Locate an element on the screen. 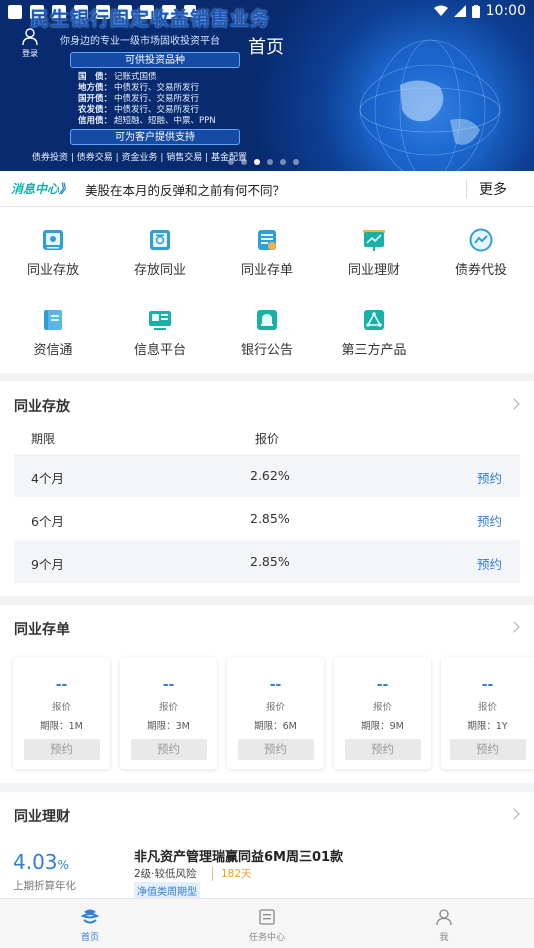 The image size is (534, 948). cd-title: 同业存单 is located at coordinates (42, 630).